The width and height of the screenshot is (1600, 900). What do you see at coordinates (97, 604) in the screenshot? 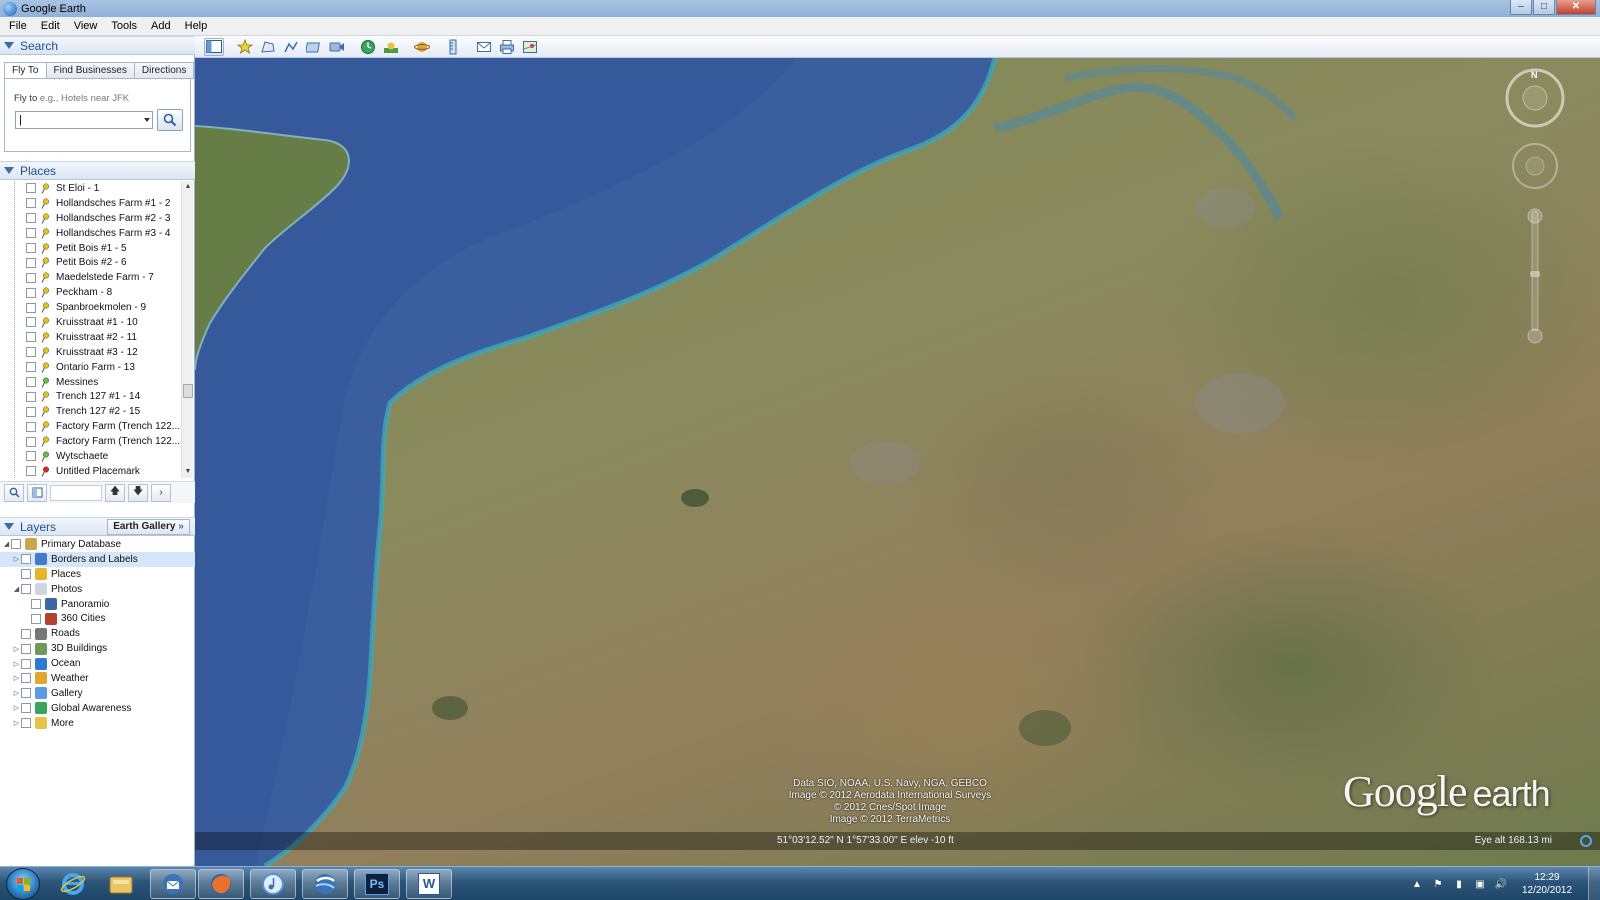
I see `layer-item: Panoramio` at bounding box center [97, 604].